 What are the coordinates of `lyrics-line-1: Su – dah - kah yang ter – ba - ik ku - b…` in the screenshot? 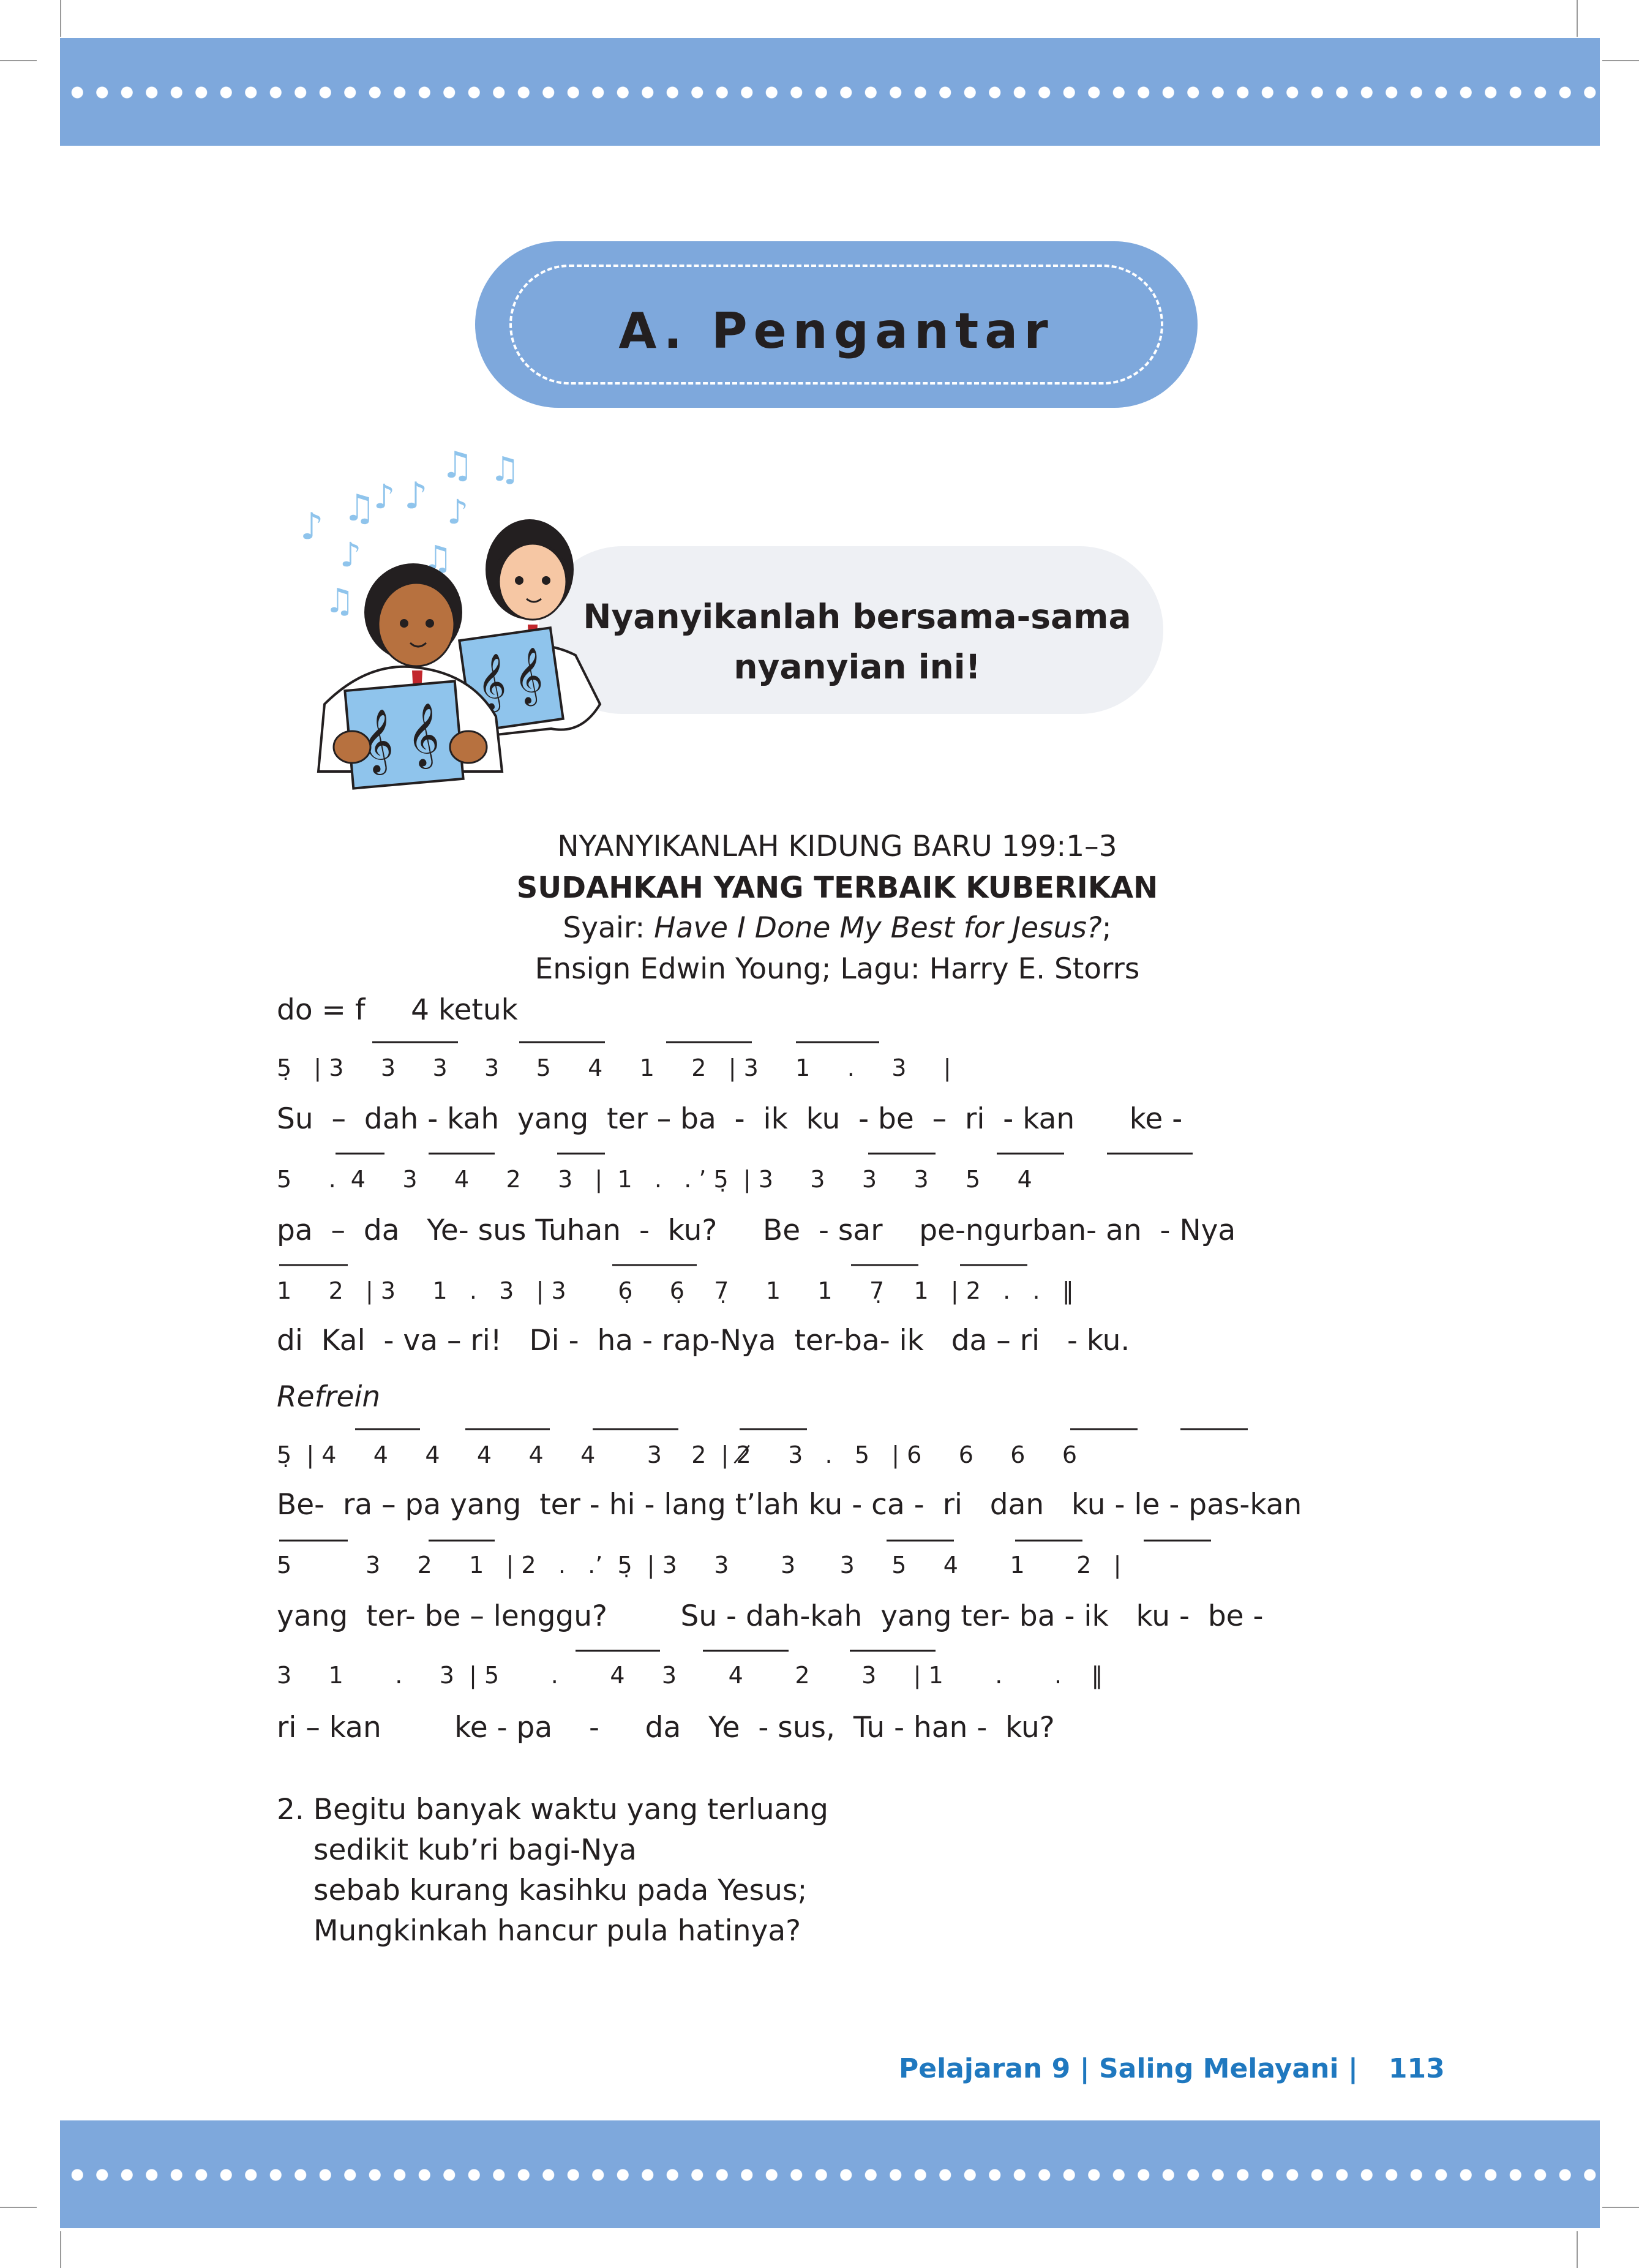 It's located at (730, 1119).